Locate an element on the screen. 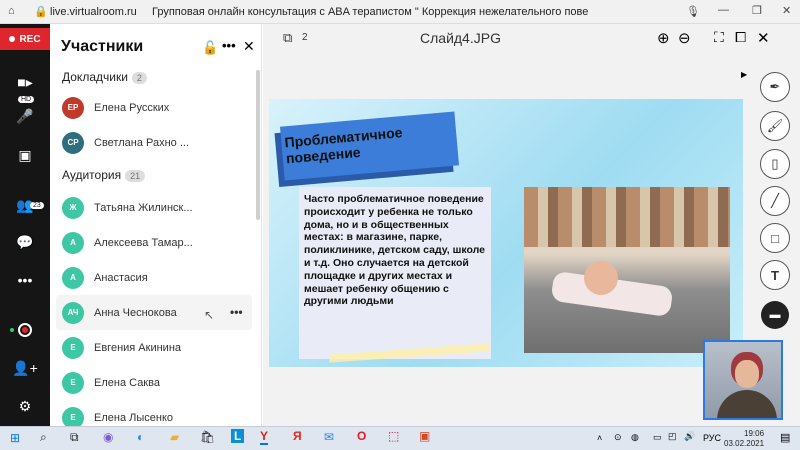  fullscreen-icon: ⛶ is located at coordinates (719, 37).